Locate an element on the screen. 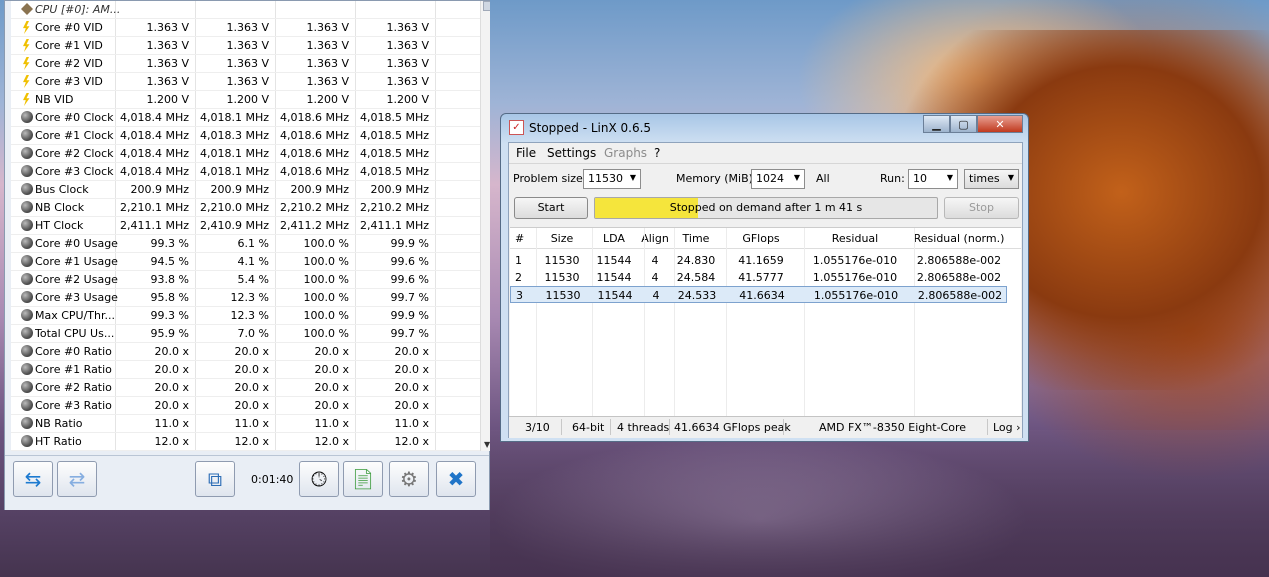  result-cell: 2.806588e-002 is located at coordinates (959, 260).